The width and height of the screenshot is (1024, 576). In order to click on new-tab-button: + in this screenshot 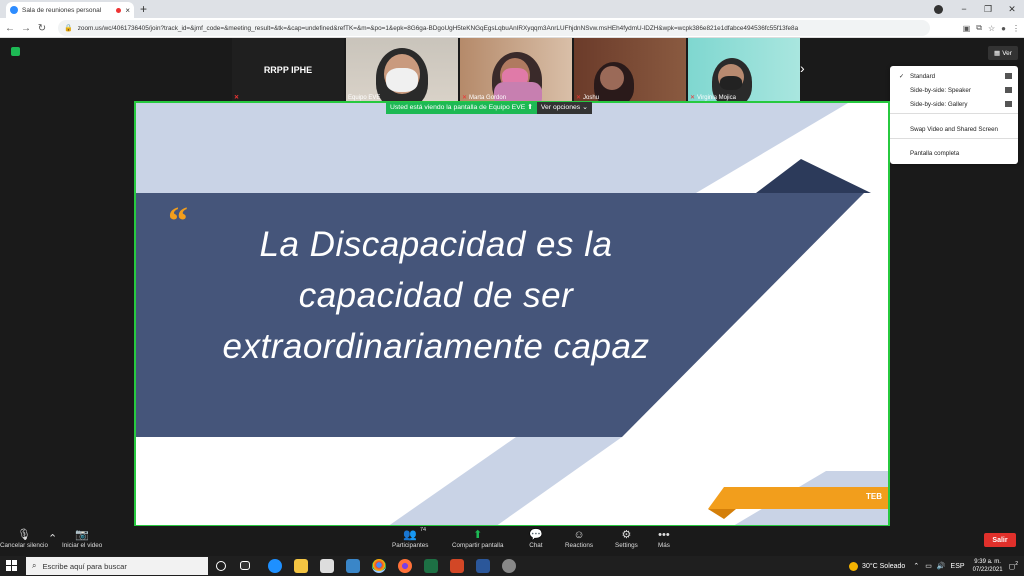, I will do `click(143, 9)`.